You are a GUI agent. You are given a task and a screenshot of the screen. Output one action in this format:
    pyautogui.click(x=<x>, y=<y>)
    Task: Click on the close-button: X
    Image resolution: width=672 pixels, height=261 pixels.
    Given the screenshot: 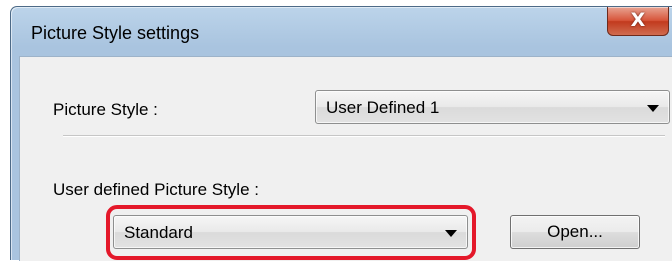 What is the action you would take?
    pyautogui.click(x=638, y=21)
    